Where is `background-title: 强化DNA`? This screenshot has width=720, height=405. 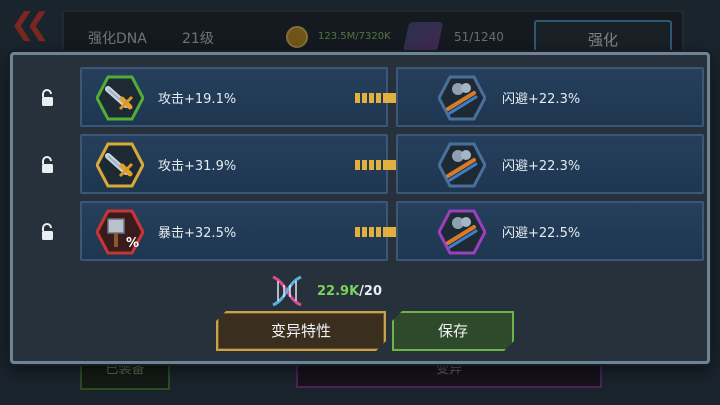 background-title: 强化DNA is located at coordinates (117, 39).